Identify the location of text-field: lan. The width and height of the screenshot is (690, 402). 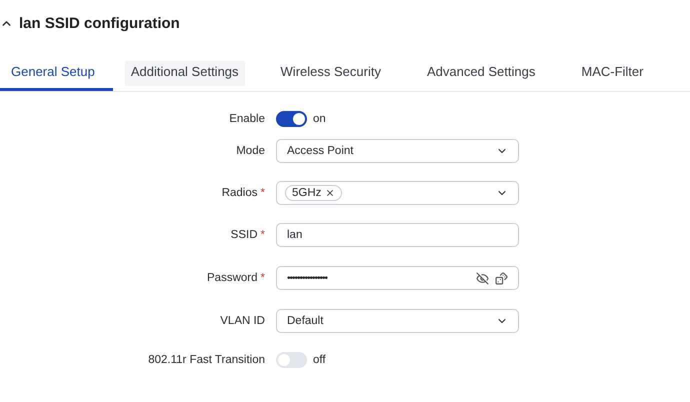
(397, 235).